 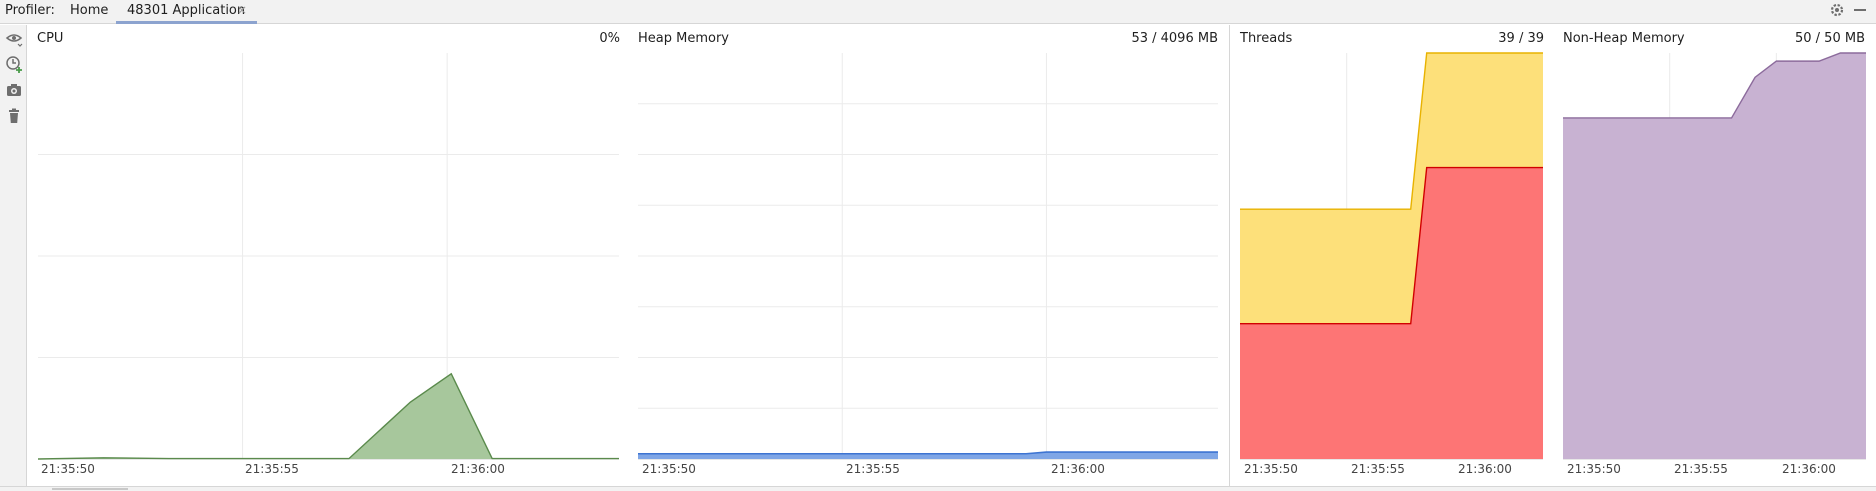 I want to click on heap-x-tick: 21:35:50, so click(x=669, y=469).